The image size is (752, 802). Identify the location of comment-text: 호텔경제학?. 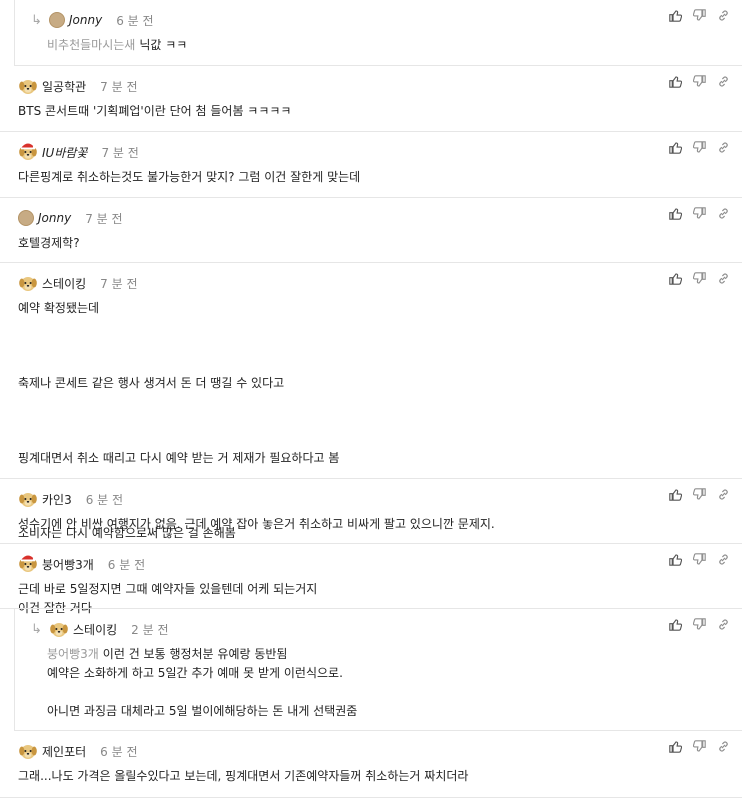
(49, 243).